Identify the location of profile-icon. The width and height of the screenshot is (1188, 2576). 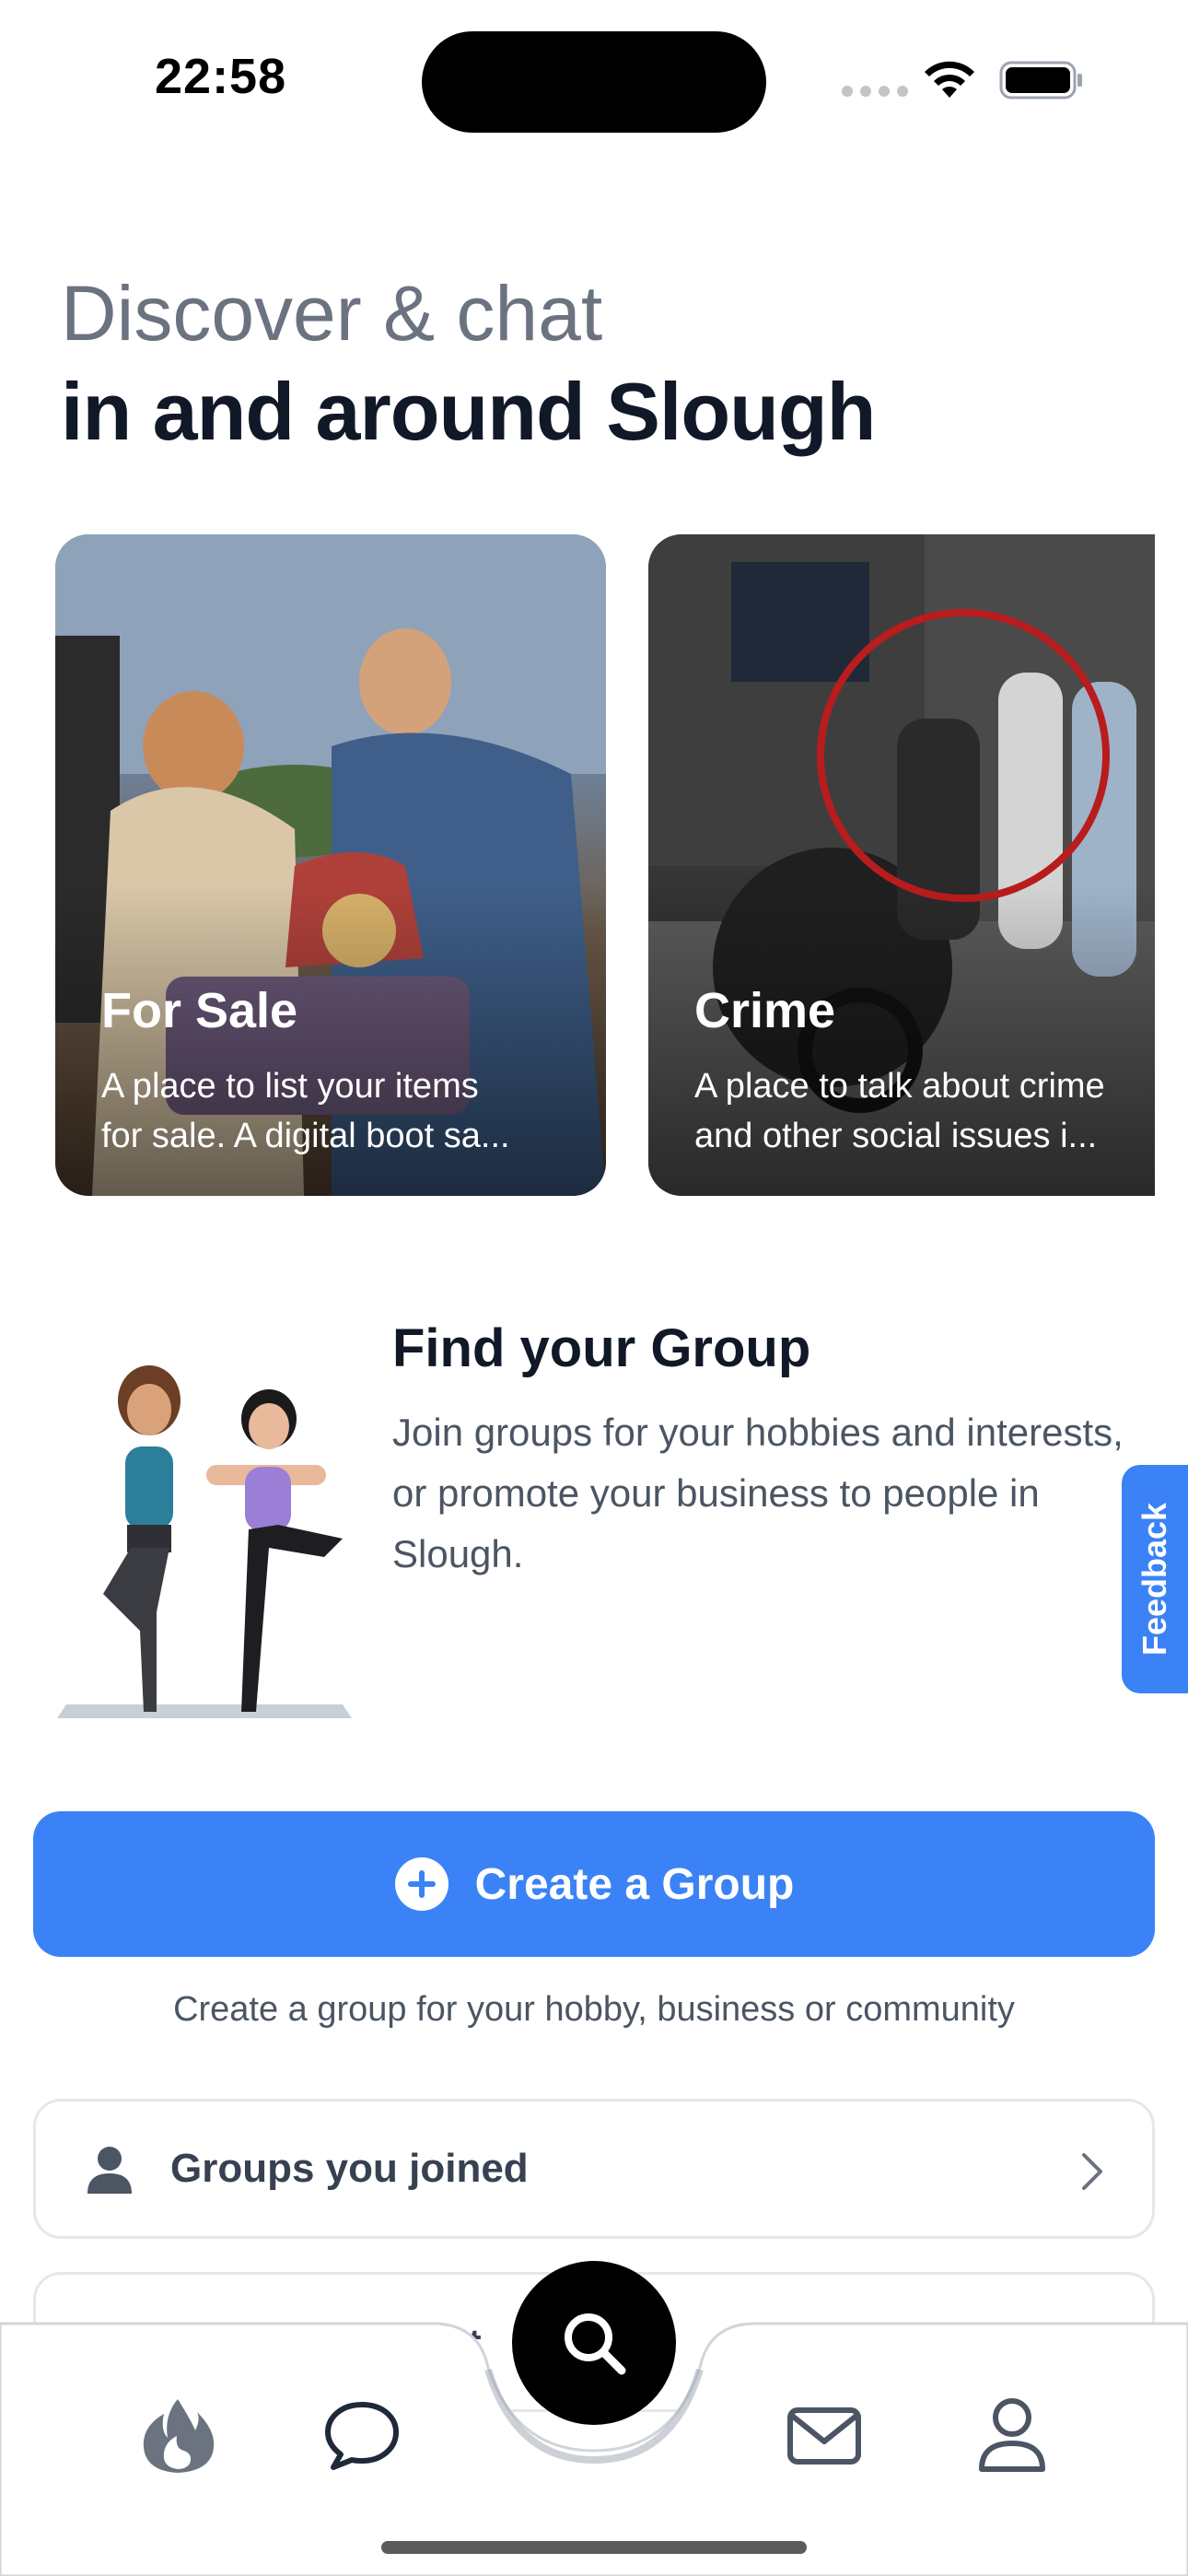
(1013, 2433).